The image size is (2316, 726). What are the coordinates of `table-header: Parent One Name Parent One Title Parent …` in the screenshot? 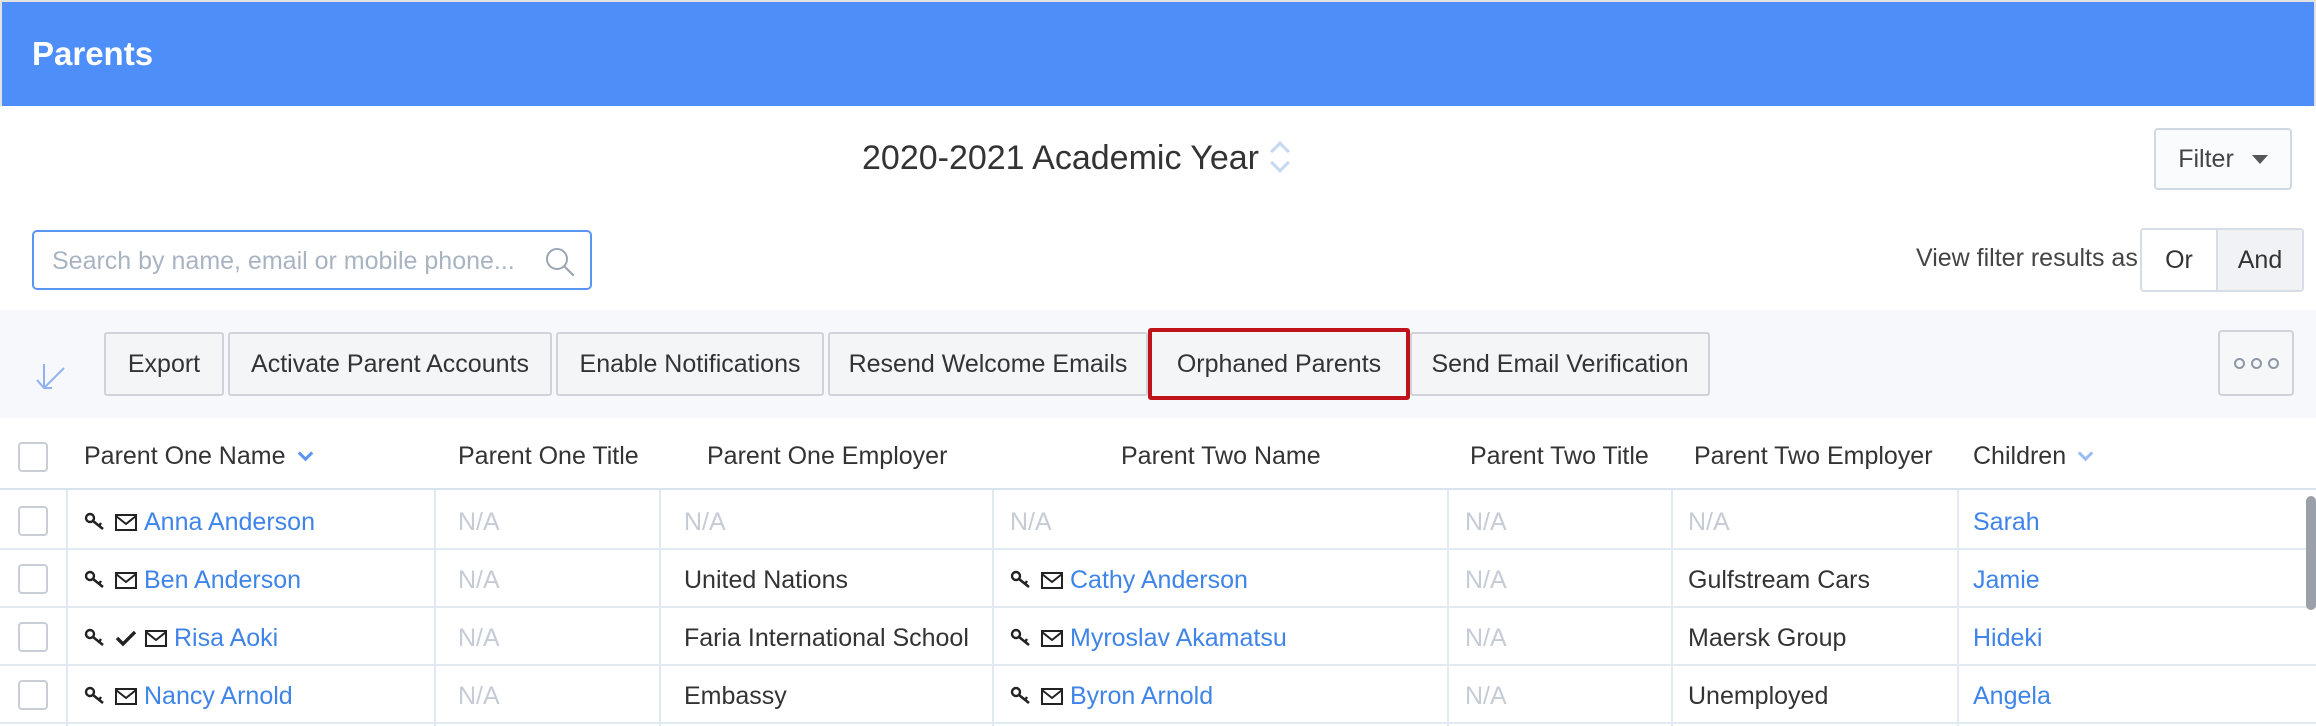 It's located at (1158, 457).